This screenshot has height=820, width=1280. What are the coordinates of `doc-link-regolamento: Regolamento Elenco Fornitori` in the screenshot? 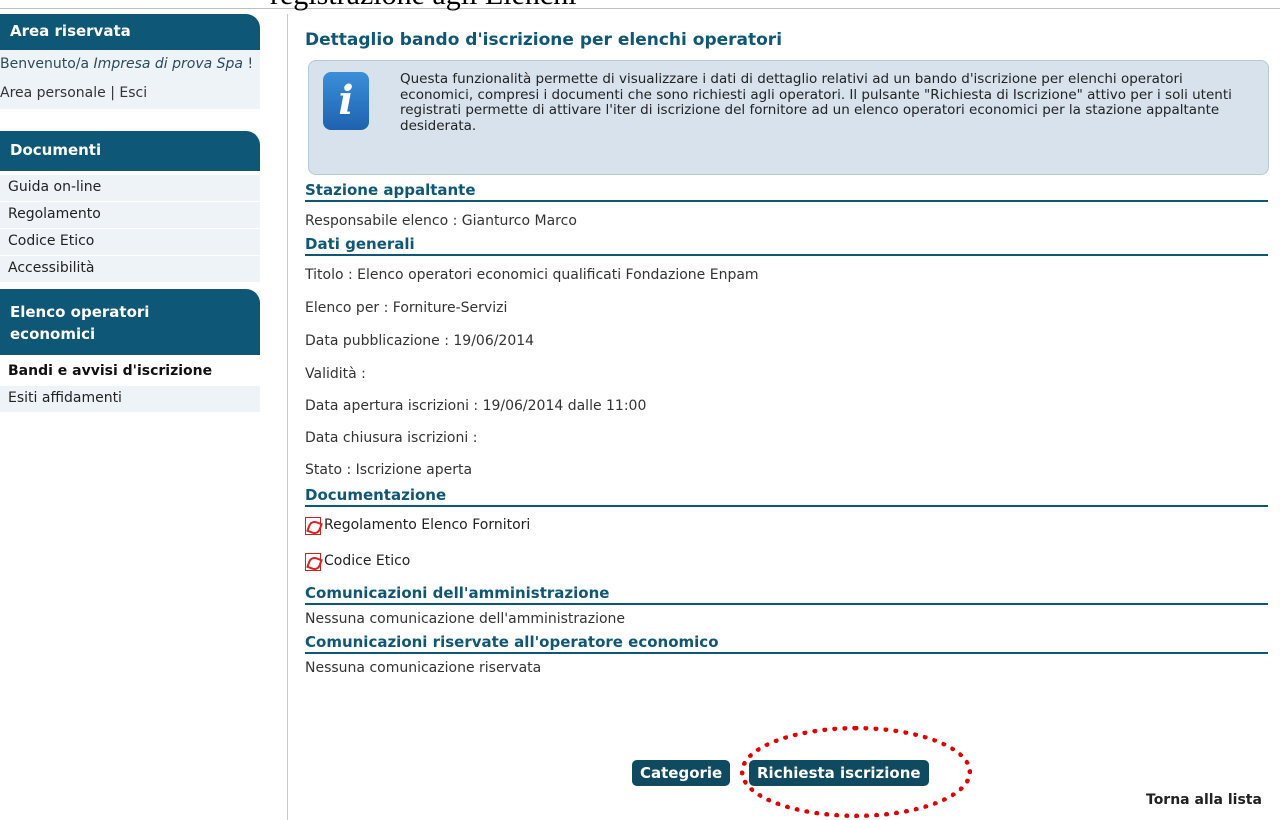 It's located at (786, 535).